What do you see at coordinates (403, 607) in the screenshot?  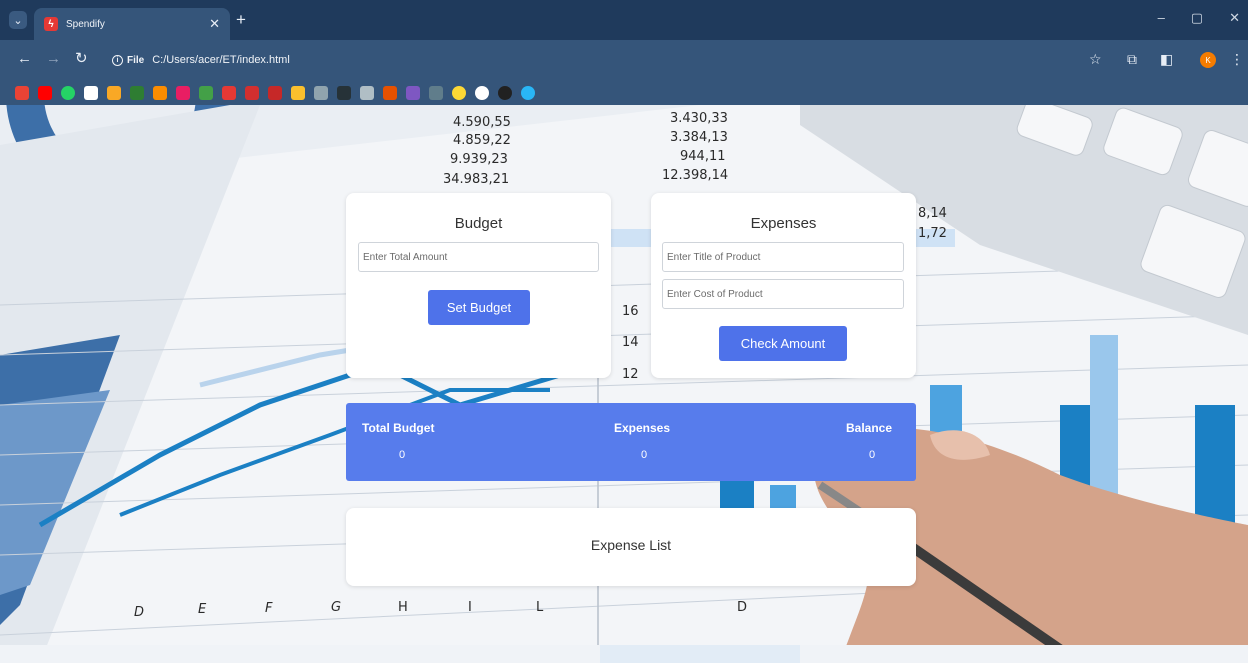 I see `bg-axis-letter: H` at bounding box center [403, 607].